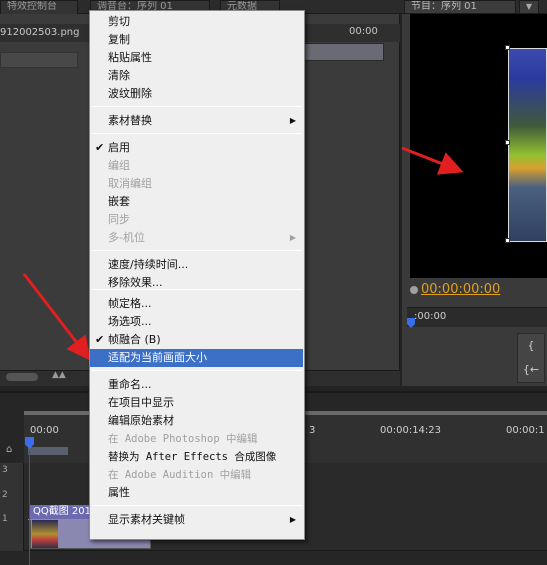  Describe the element at coordinates (531, 370) in the screenshot. I see `goto-in-button: {←` at that location.